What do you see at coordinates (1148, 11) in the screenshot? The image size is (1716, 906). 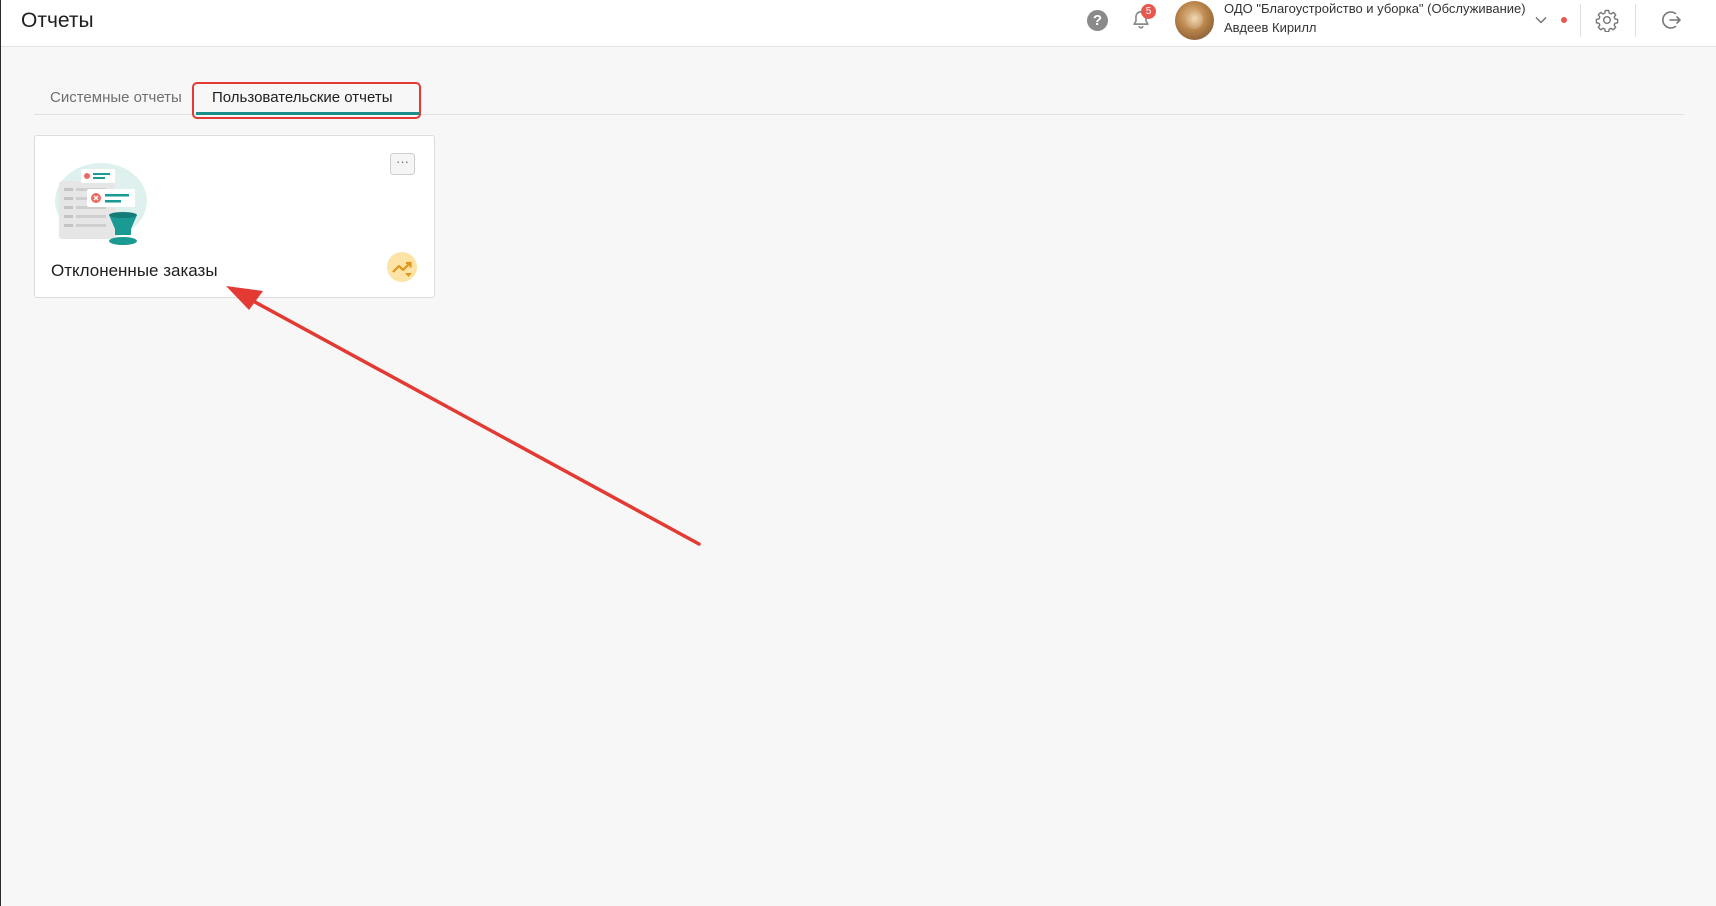 I see `notification-badge: 5` at bounding box center [1148, 11].